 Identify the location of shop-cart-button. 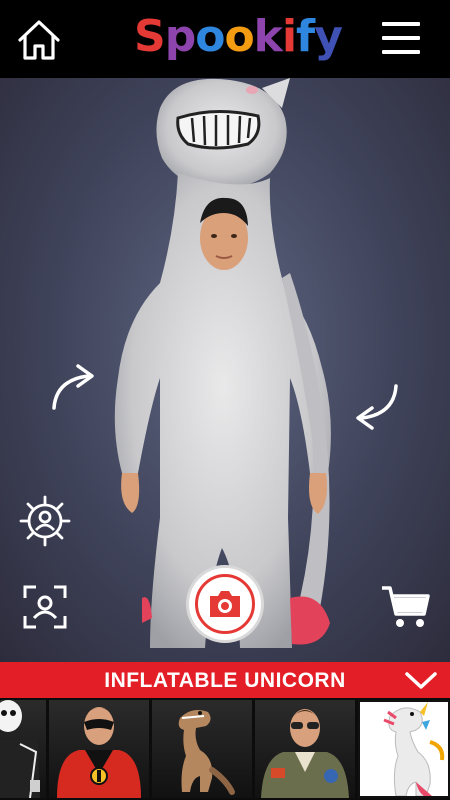
(406, 607).